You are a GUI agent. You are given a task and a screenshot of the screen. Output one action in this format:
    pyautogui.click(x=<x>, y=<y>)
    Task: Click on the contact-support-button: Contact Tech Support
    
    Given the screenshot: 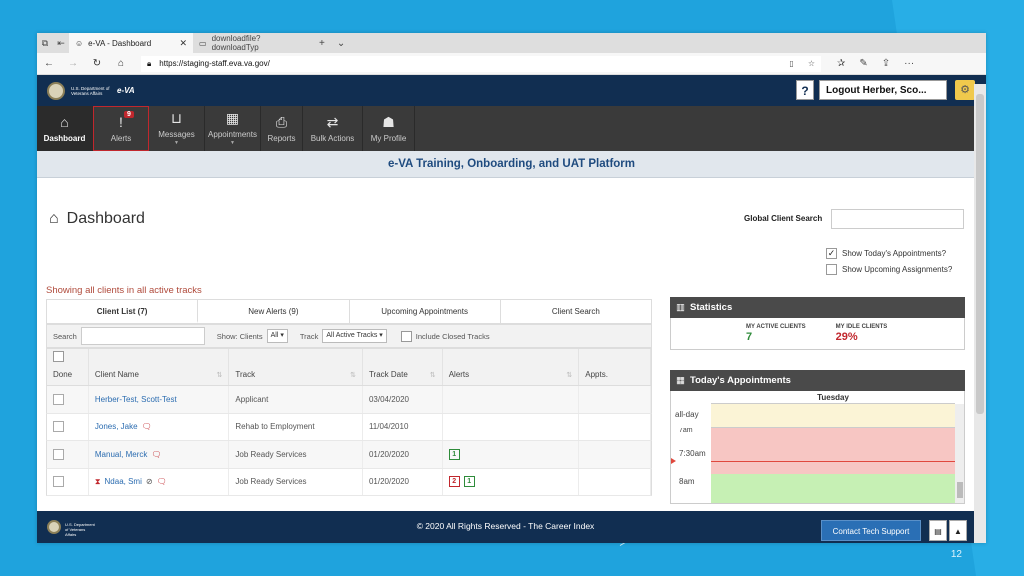 What is the action you would take?
    pyautogui.click(x=871, y=530)
    